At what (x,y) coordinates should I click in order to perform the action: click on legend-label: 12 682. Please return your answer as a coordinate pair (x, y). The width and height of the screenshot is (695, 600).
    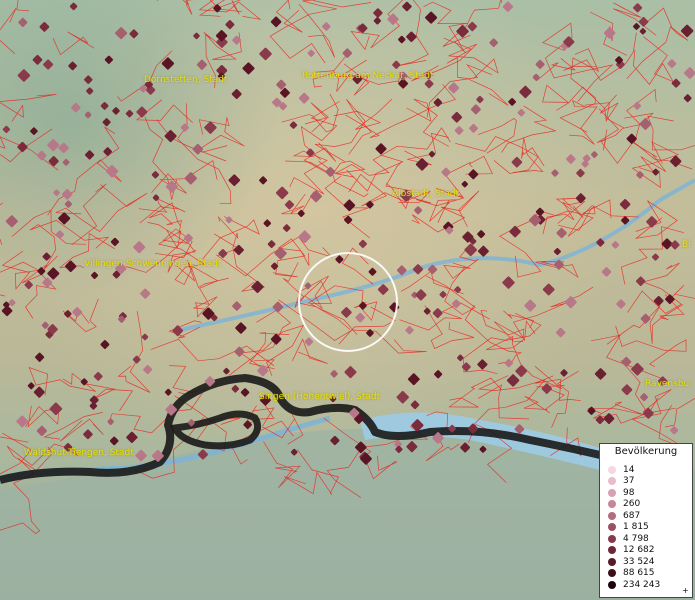
    Looking at the image, I should click on (639, 550).